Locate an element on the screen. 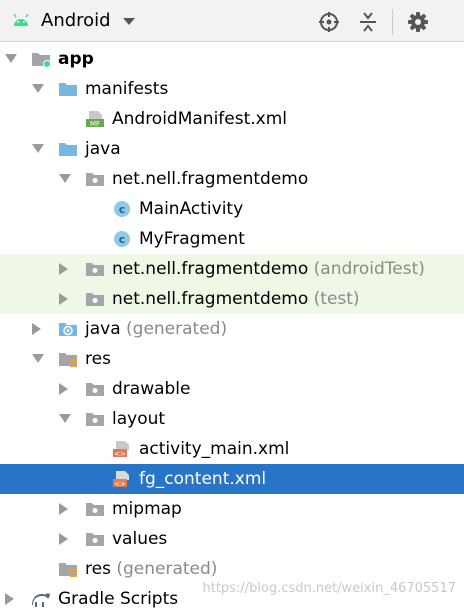  toolbar-divider is located at coordinates (392, 22).